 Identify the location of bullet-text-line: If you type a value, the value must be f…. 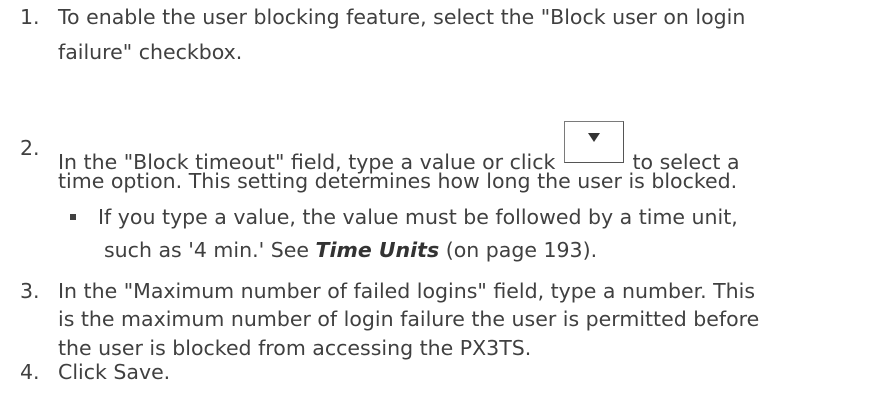
(418, 217).